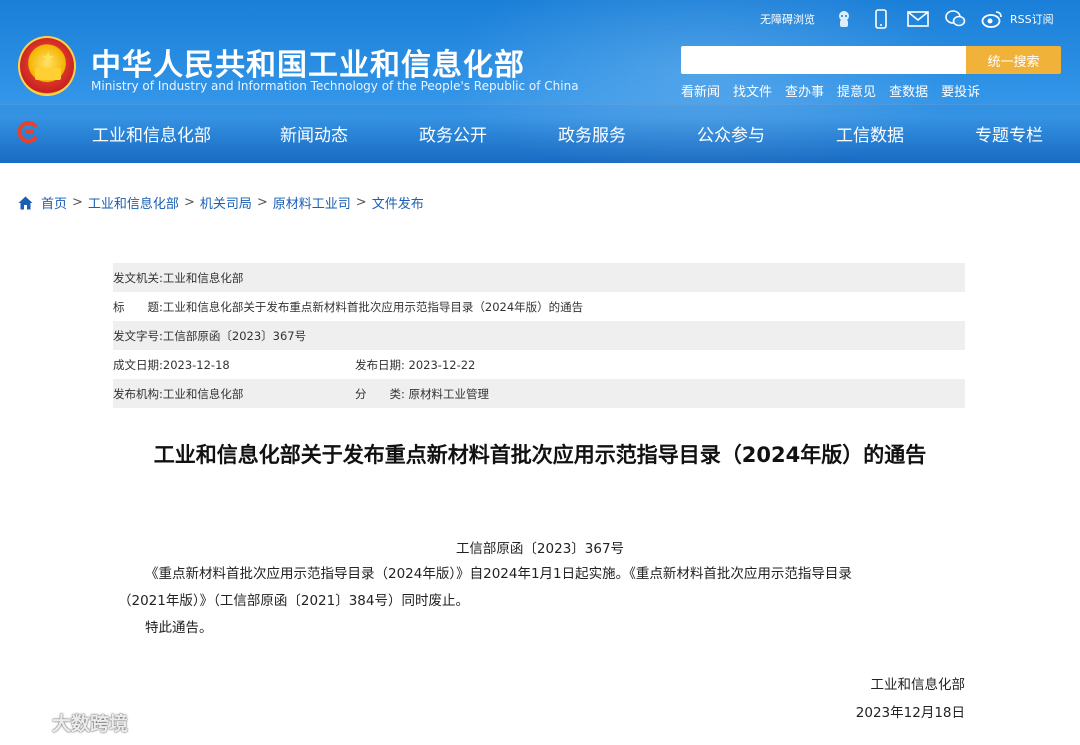 This screenshot has width=1080, height=745. I want to click on nav-item-ministry: 工业和信息化部, so click(151, 133).